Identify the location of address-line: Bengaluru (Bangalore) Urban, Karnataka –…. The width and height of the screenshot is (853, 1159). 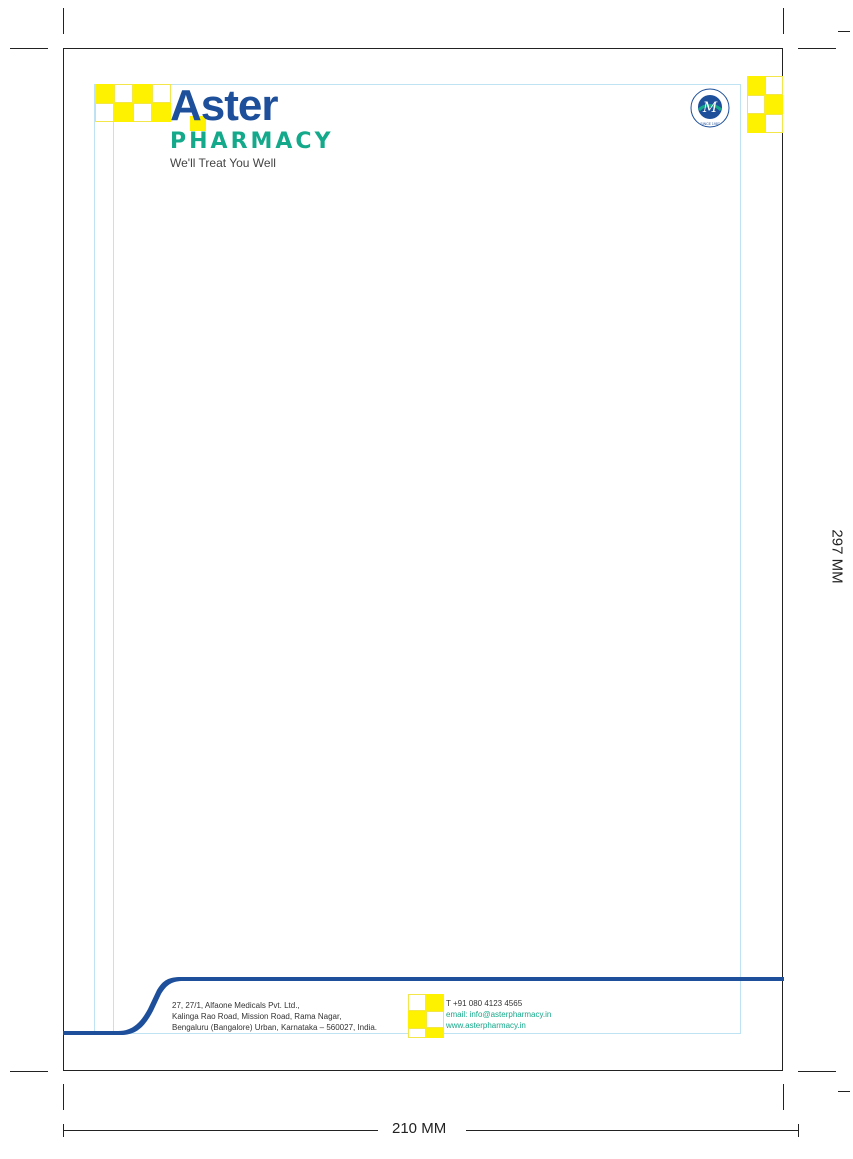
(275, 1027).